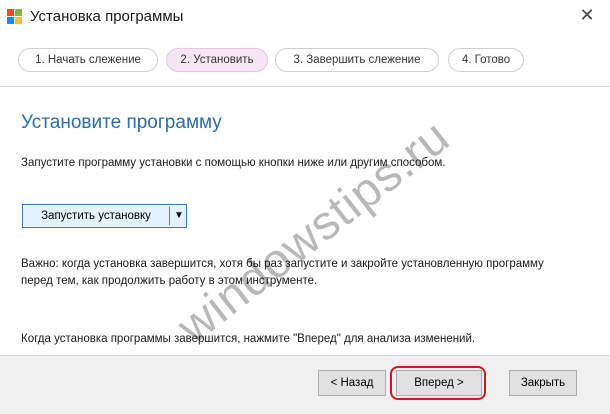  I want to click on close-button: Закрыть, so click(543, 383).